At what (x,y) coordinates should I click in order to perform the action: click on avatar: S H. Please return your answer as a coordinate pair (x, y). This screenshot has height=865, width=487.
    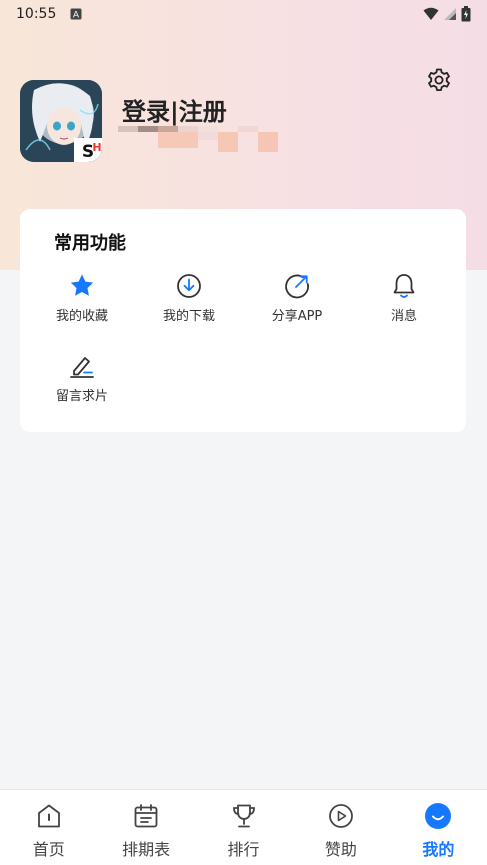
    Looking at the image, I should click on (61, 121).